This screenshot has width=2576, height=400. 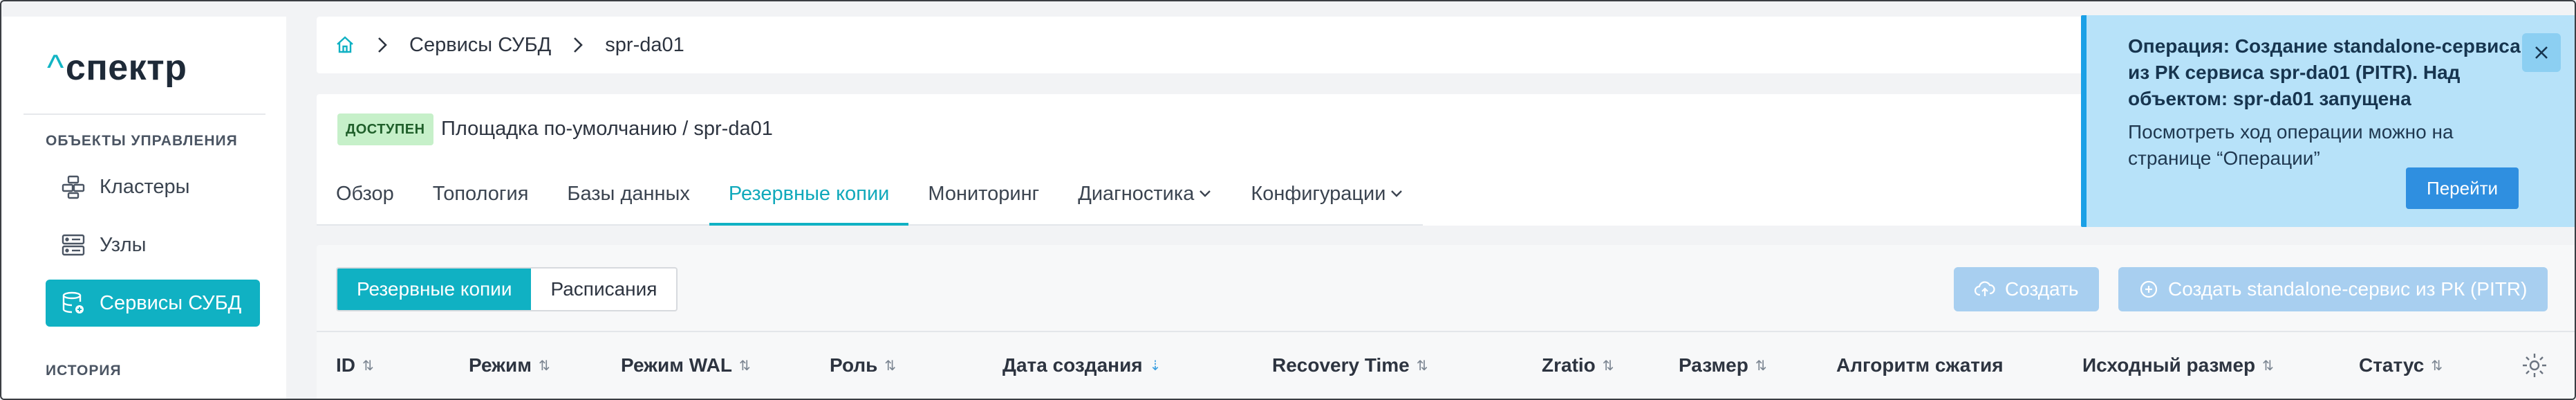 What do you see at coordinates (1569, 365) in the screenshot?
I see `column-label: Zratio` at bounding box center [1569, 365].